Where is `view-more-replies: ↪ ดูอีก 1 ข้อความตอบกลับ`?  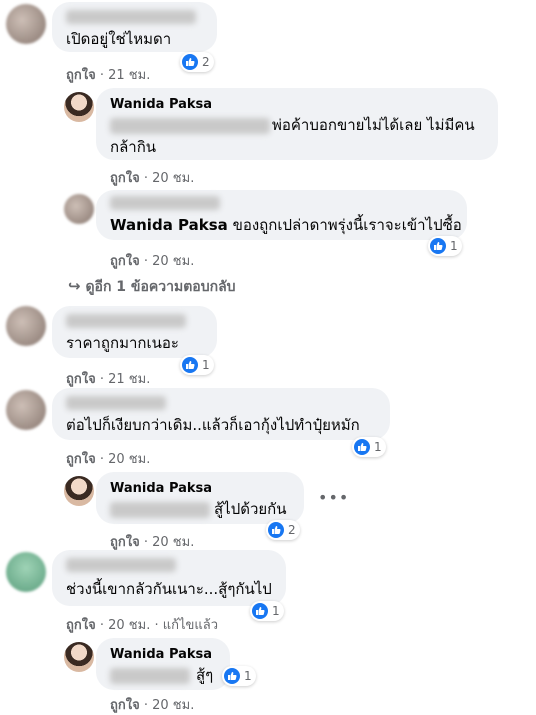
view-more-replies: ↪ ดูอีก 1 ข้อความตอบกลับ is located at coordinates (152, 287).